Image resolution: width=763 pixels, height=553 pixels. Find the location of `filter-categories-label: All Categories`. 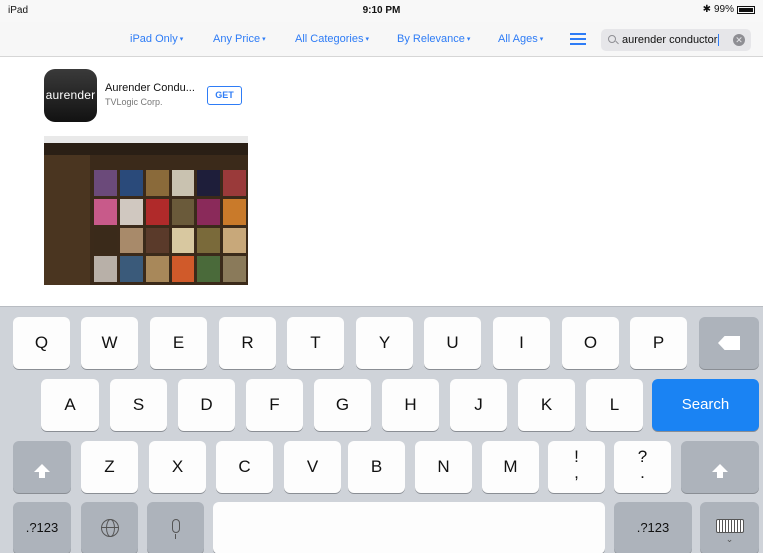

filter-categories-label: All Categories is located at coordinates (329, 39).